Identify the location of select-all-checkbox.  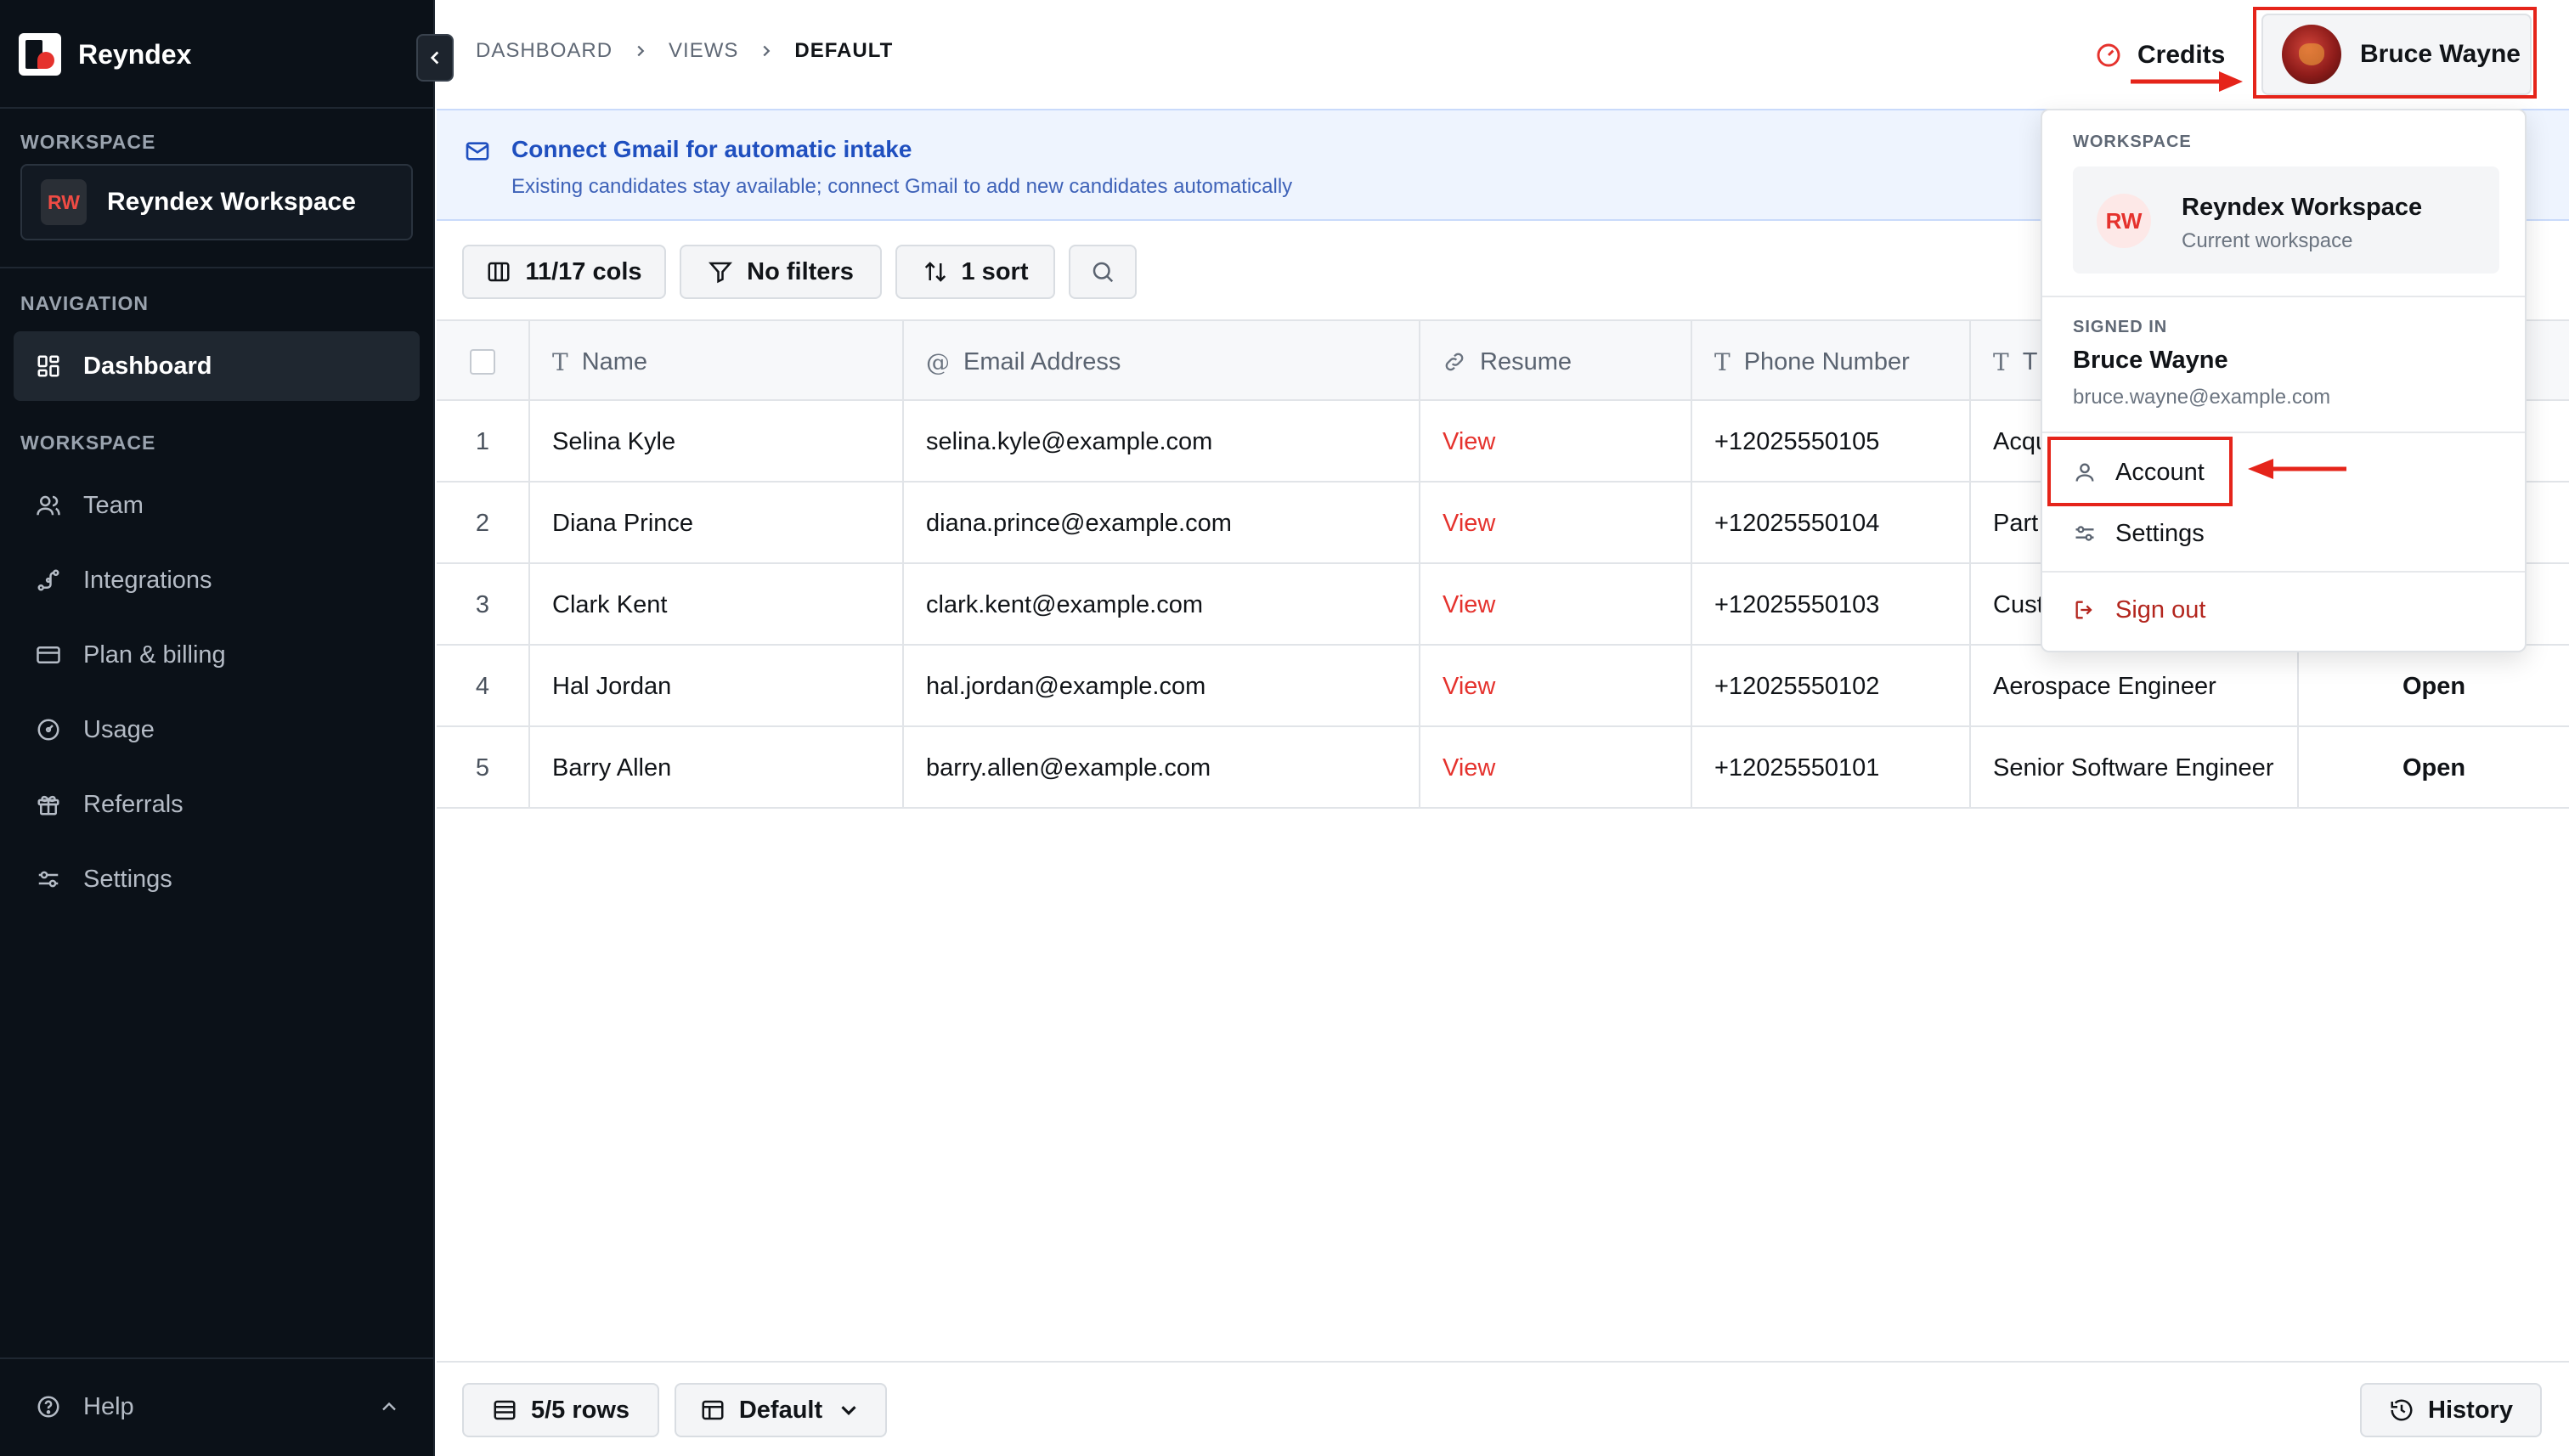
(483, 362).